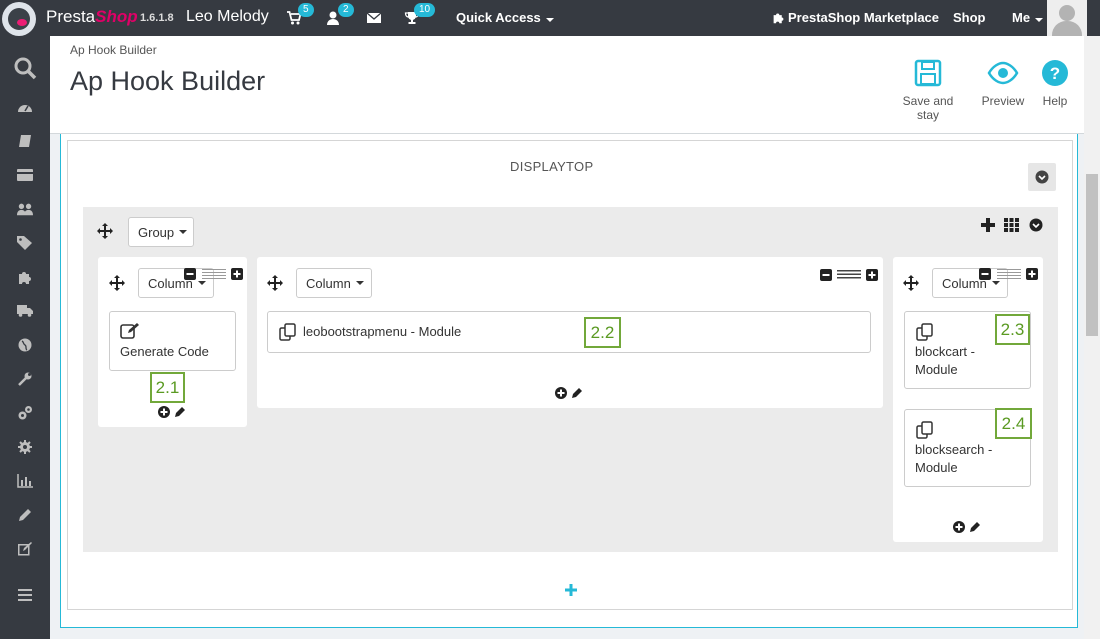  What do you see at coordinates (25, 345) in the screenshot?
I see `localization-icon` at bounding box center [25, 345].